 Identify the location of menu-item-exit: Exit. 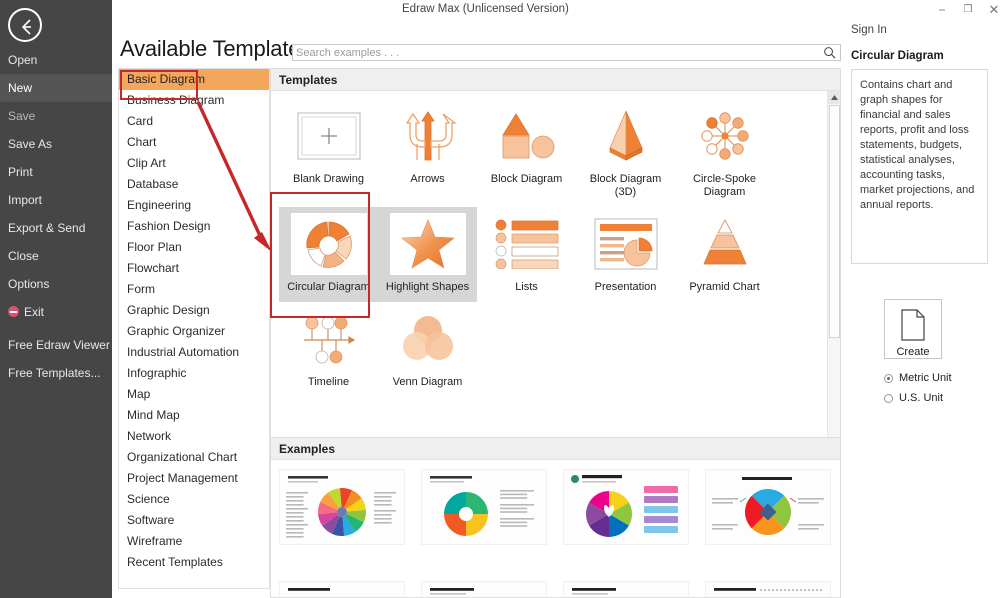
(56, 312).